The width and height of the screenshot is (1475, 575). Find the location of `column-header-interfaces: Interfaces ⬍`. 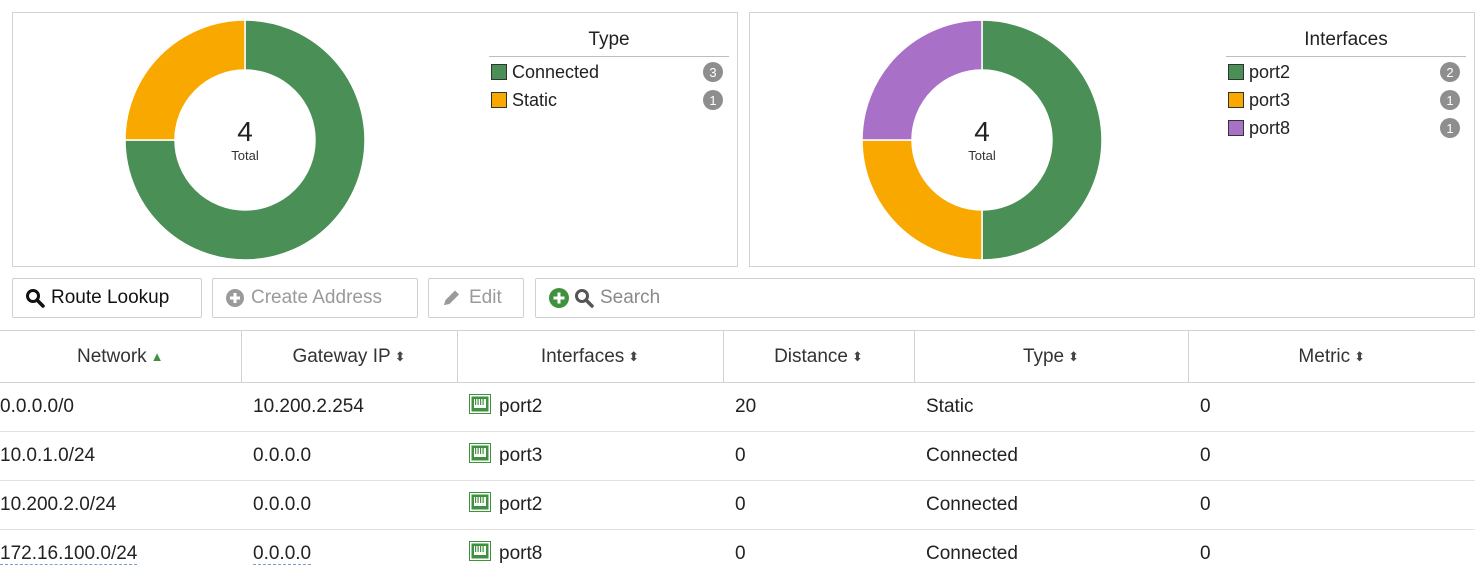

column-header-interfaces: Interfaces ⬍ is located at coordinates (590, 356).